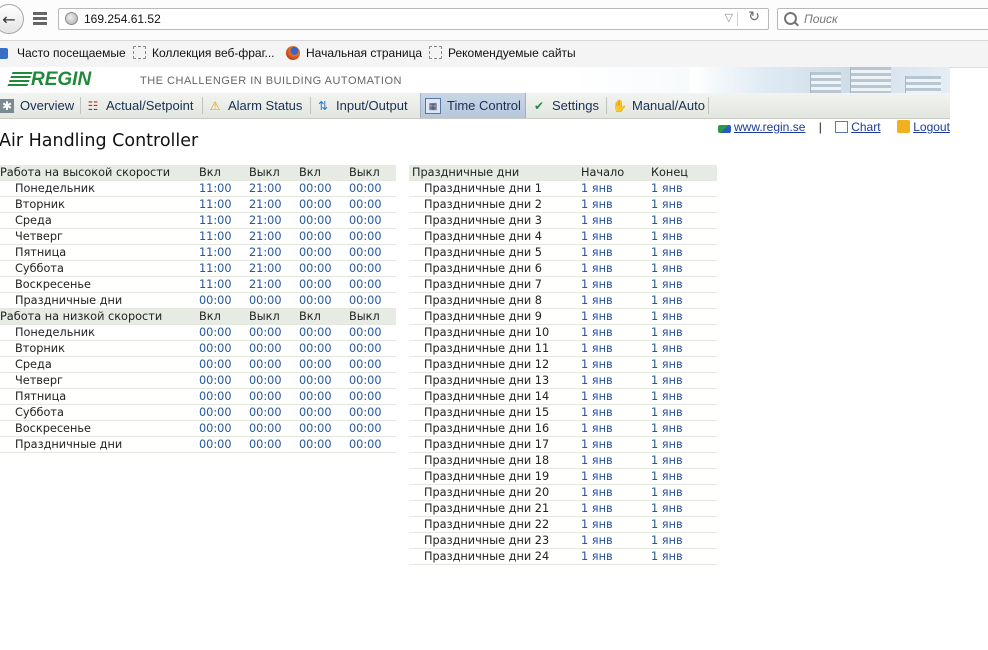 The height and width of the screenshot is (650, 988). What do you see at coordinates (63, 53) in the screenshot?
I see `bookmark-most-visited: Часто посещаемые` at bounding box center [63, 53].